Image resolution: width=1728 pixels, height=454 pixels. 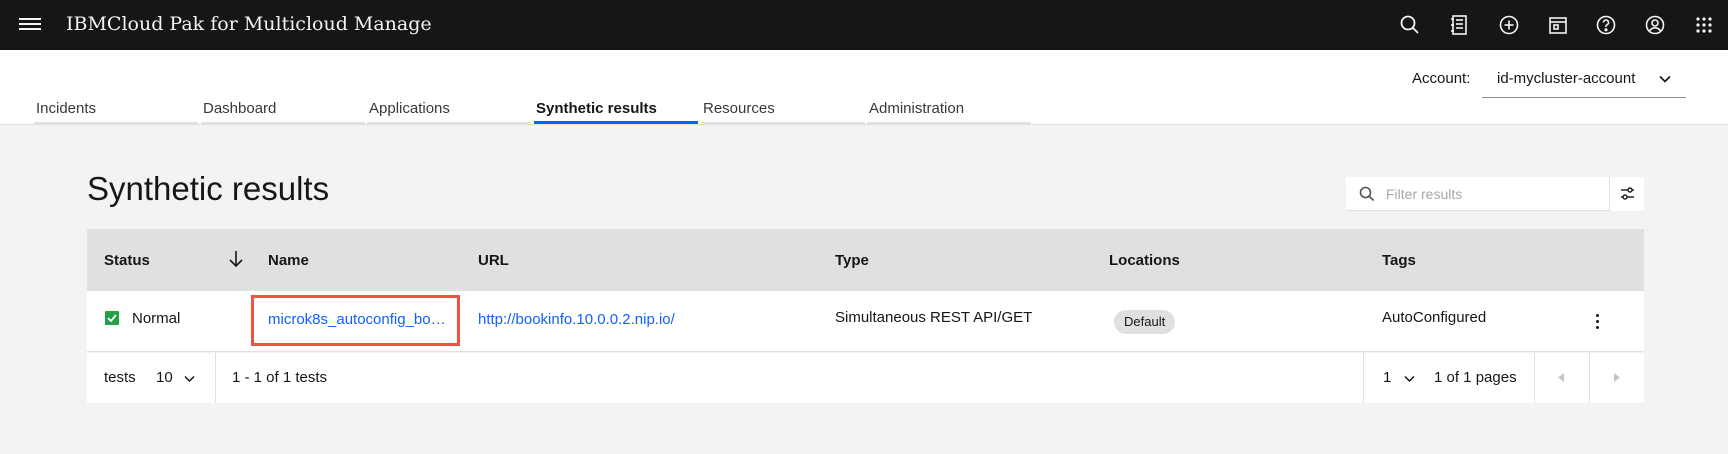 I want to click on help-icon, so click(x=1606, y=25).